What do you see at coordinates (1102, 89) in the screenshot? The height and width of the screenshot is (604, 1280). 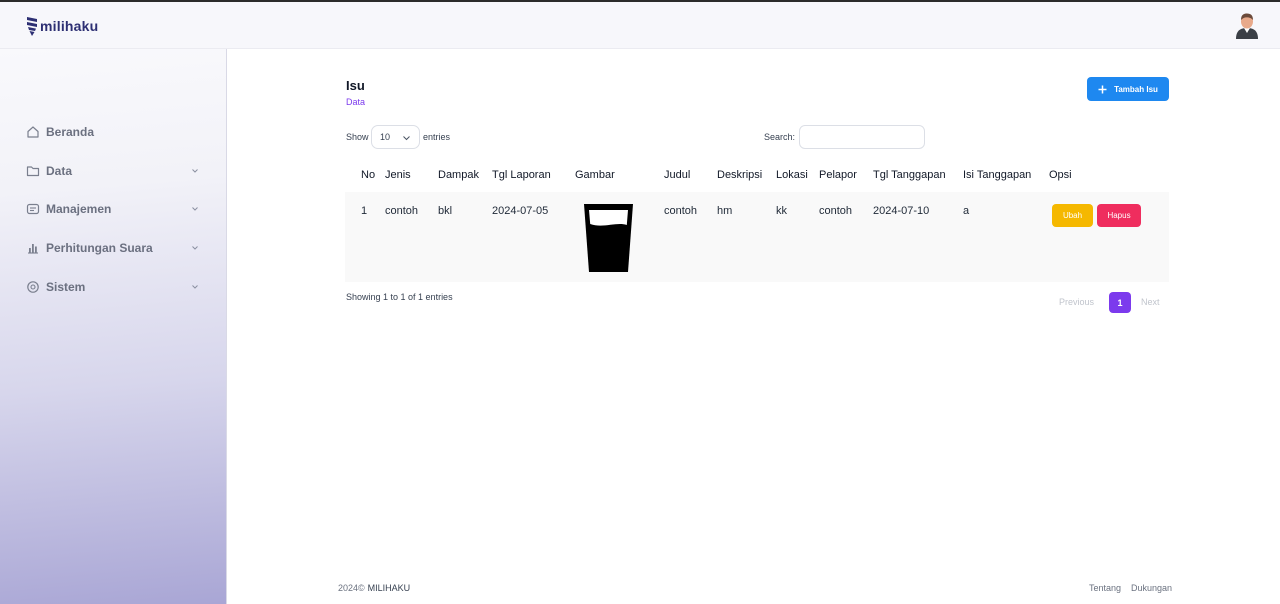 I see `plus-icon` at bounding box center [1102, 89].